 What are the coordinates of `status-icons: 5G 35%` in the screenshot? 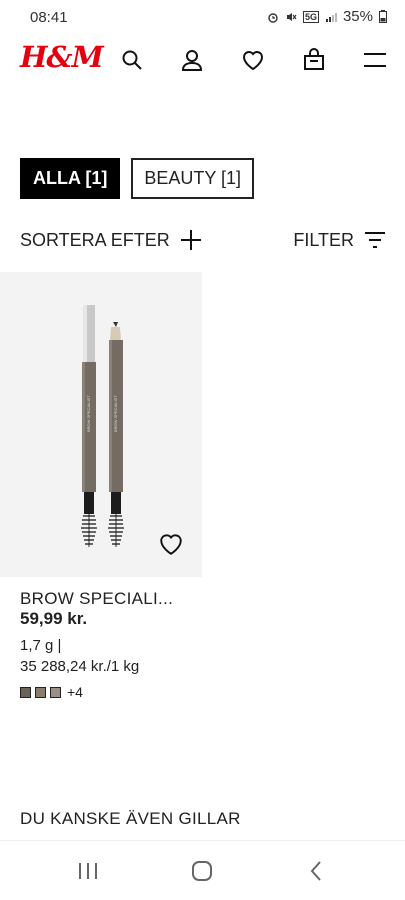 It's located at (327, 16).